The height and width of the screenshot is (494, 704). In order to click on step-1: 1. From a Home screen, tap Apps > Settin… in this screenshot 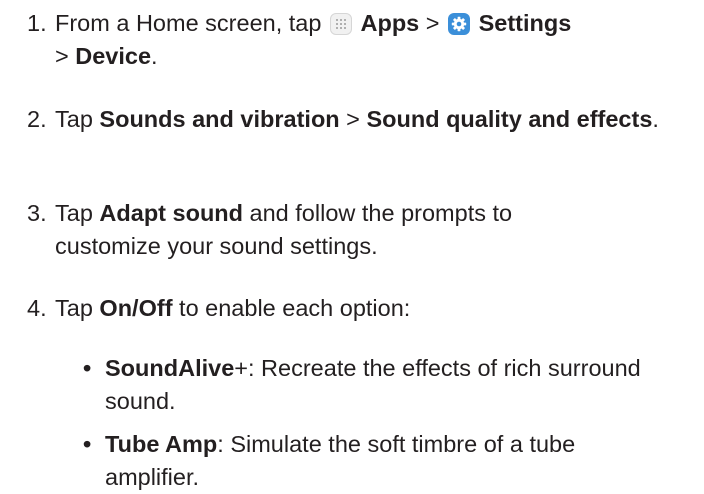, I will do `click(362, 40)`.